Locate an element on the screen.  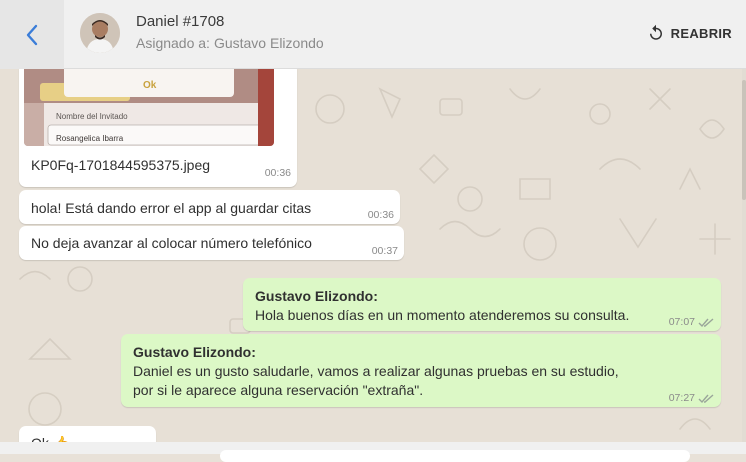
avatar is located at coordinates (100, 33).